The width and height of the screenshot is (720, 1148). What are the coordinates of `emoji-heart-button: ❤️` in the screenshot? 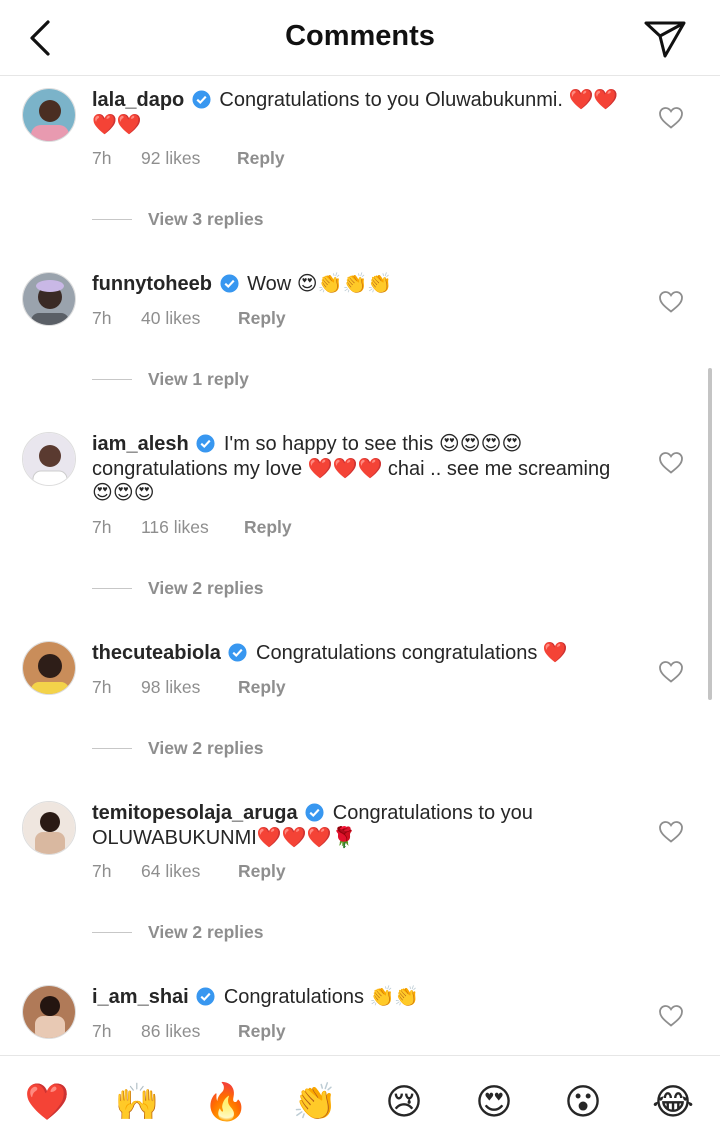 It's located at (47, 1103).